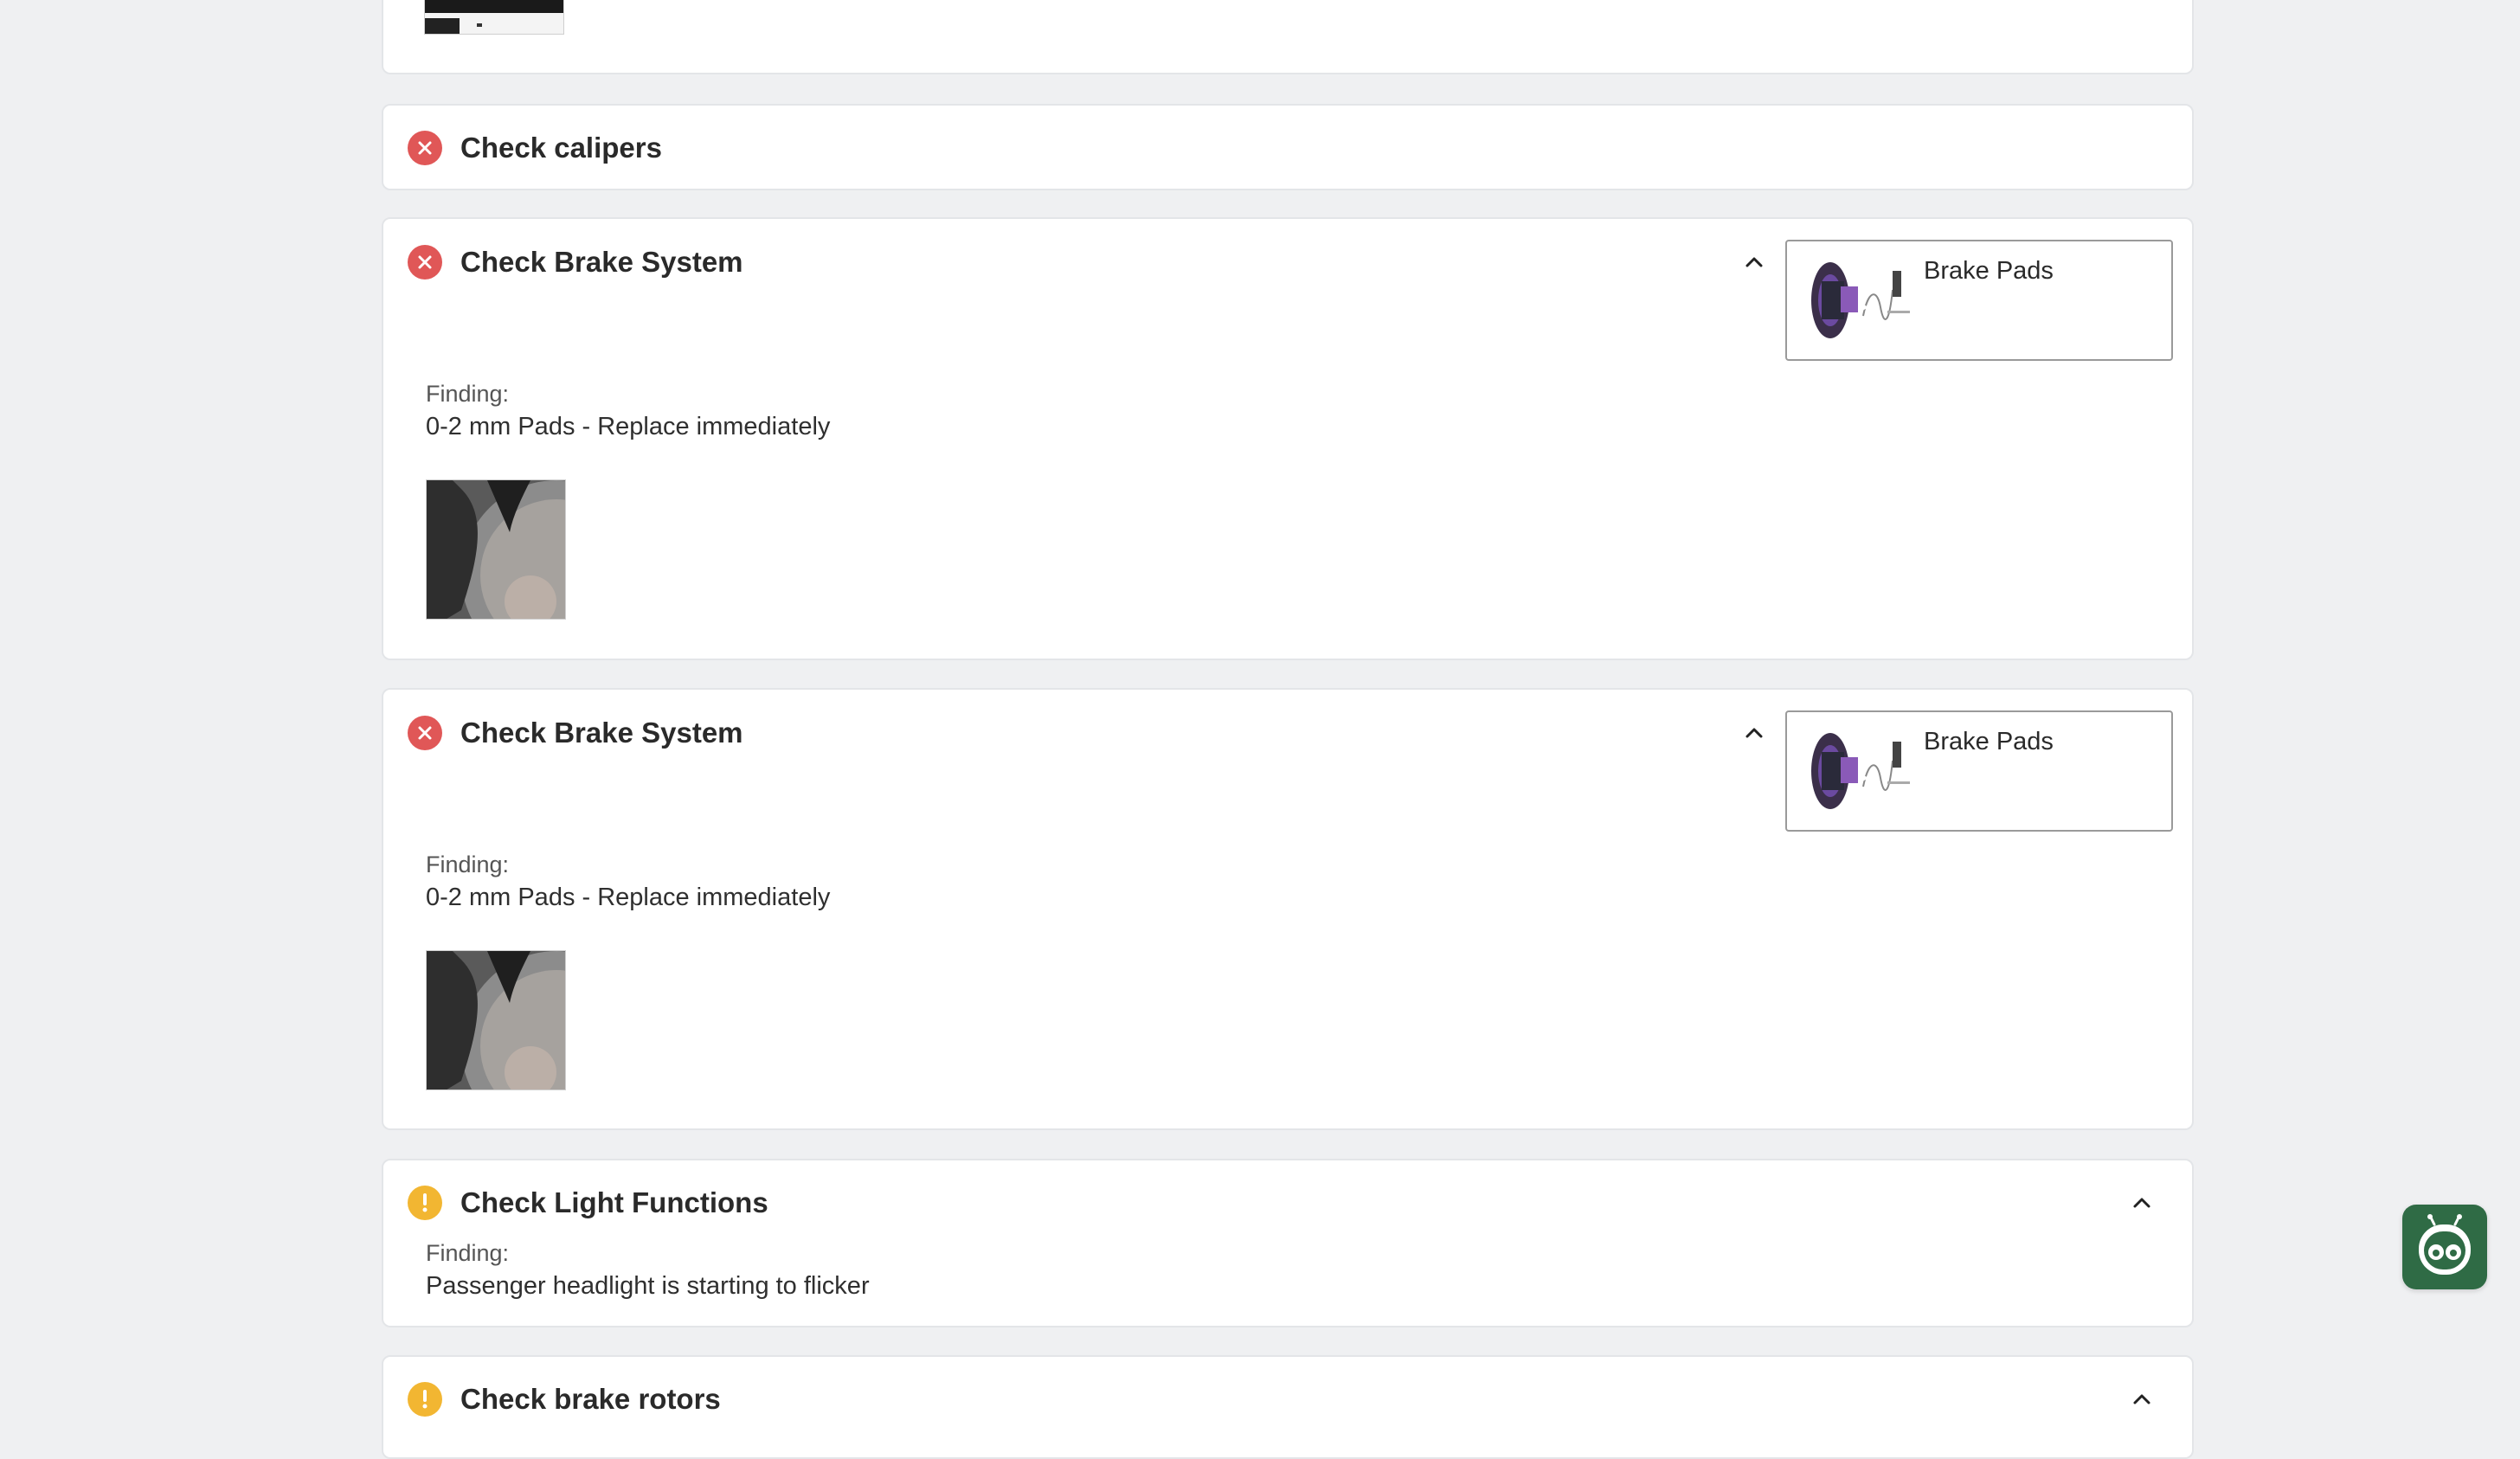 The image size is (2520, 1459). Describe the element at coordinates (2444, 1247) in the screenshot. I see `robot-assistant-icon` at that location.